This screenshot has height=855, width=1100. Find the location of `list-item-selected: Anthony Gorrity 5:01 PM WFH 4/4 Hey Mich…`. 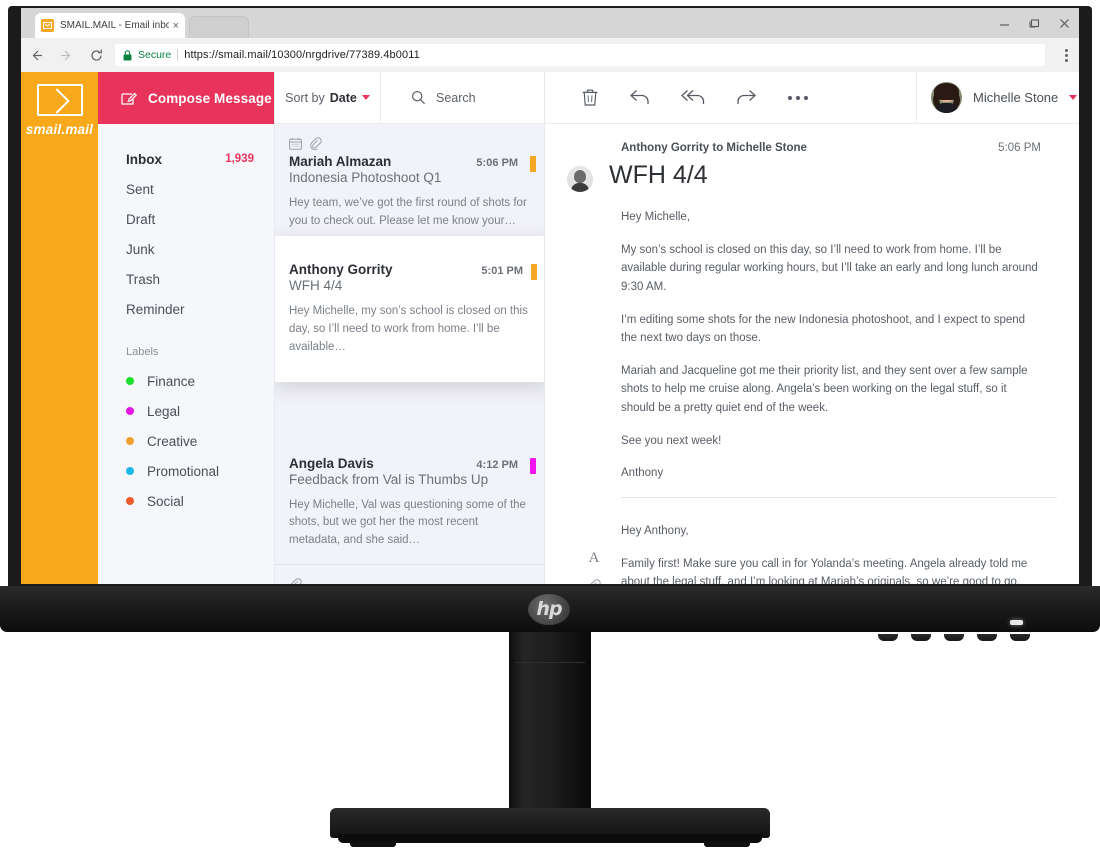

list-item-selected: Anthony Gorrity 5:01 PM WFH 4/4 Hey Mich… is located at coordinates (409, 309).